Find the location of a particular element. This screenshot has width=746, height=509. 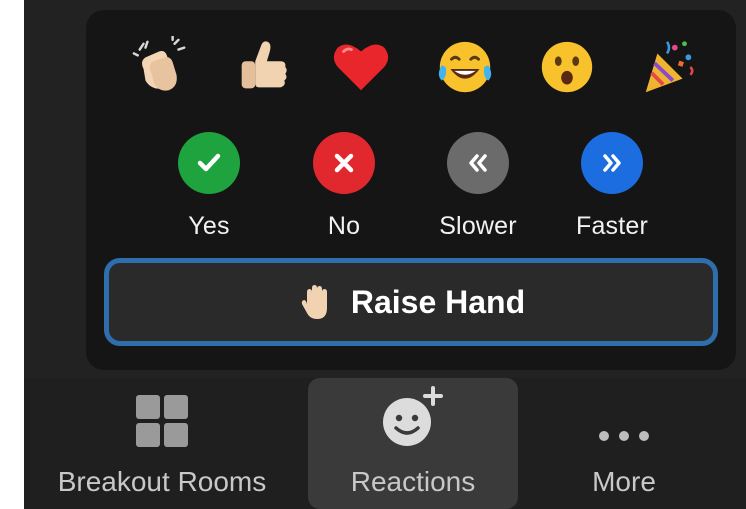

faster-label: Faster is located at coordinates (612, 226).